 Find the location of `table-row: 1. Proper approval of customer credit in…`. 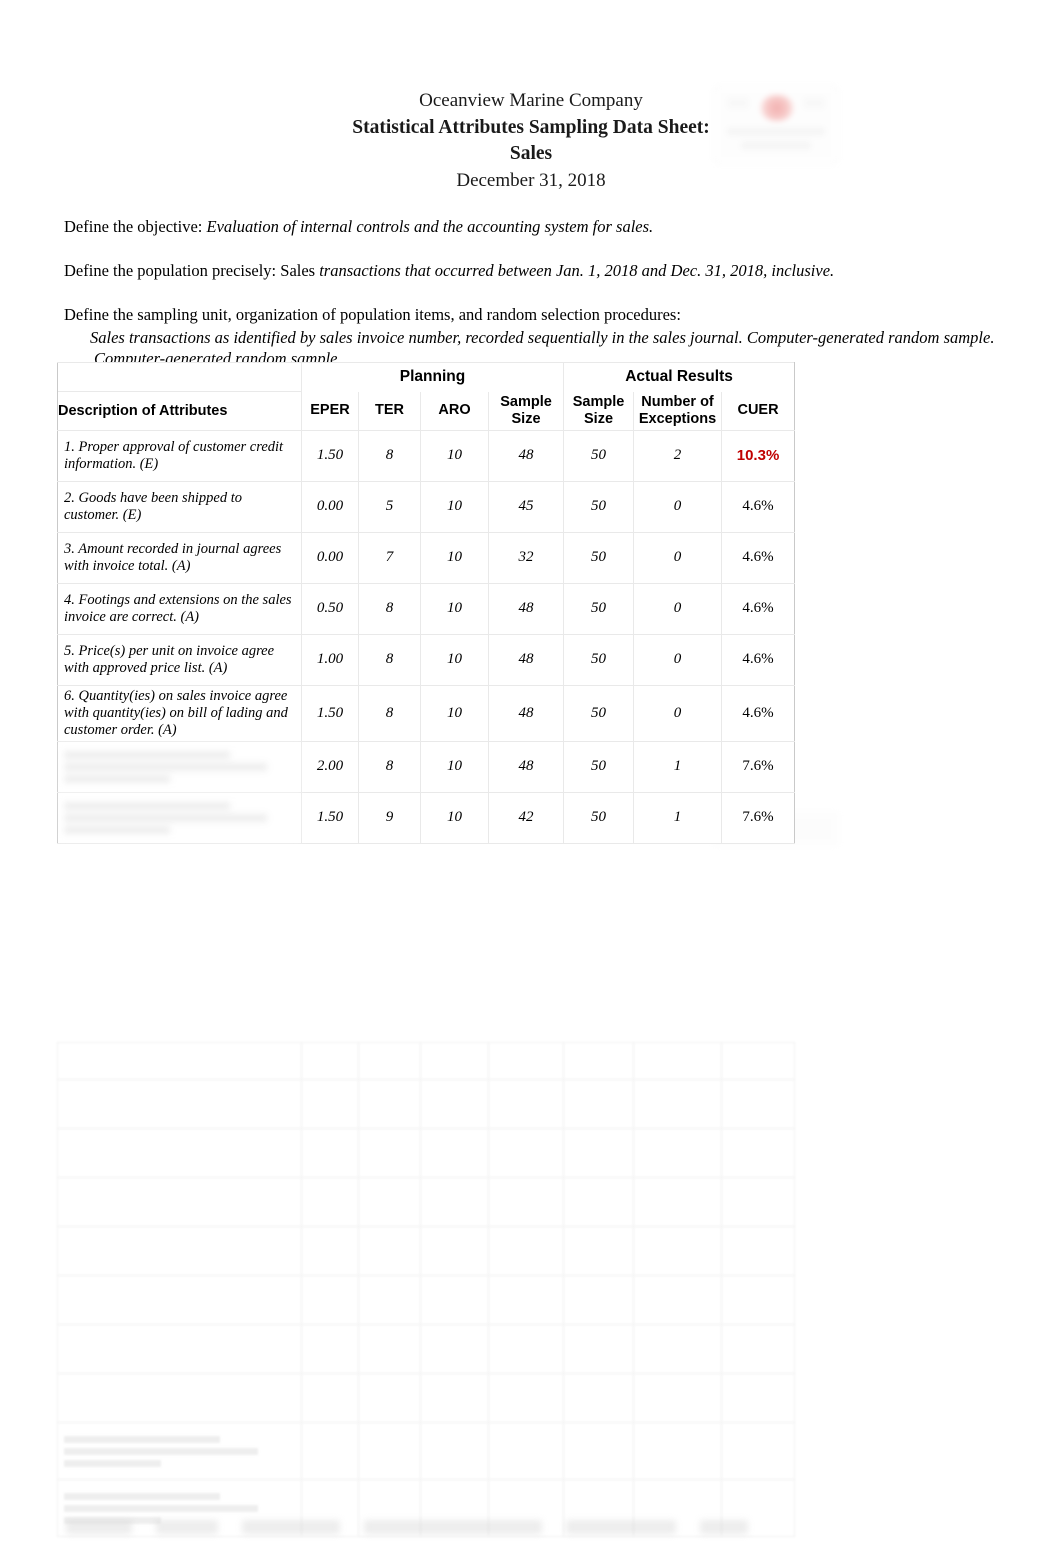

table-row: 1. Proper approval of customer credit in… is located at coordinates (426, 455).